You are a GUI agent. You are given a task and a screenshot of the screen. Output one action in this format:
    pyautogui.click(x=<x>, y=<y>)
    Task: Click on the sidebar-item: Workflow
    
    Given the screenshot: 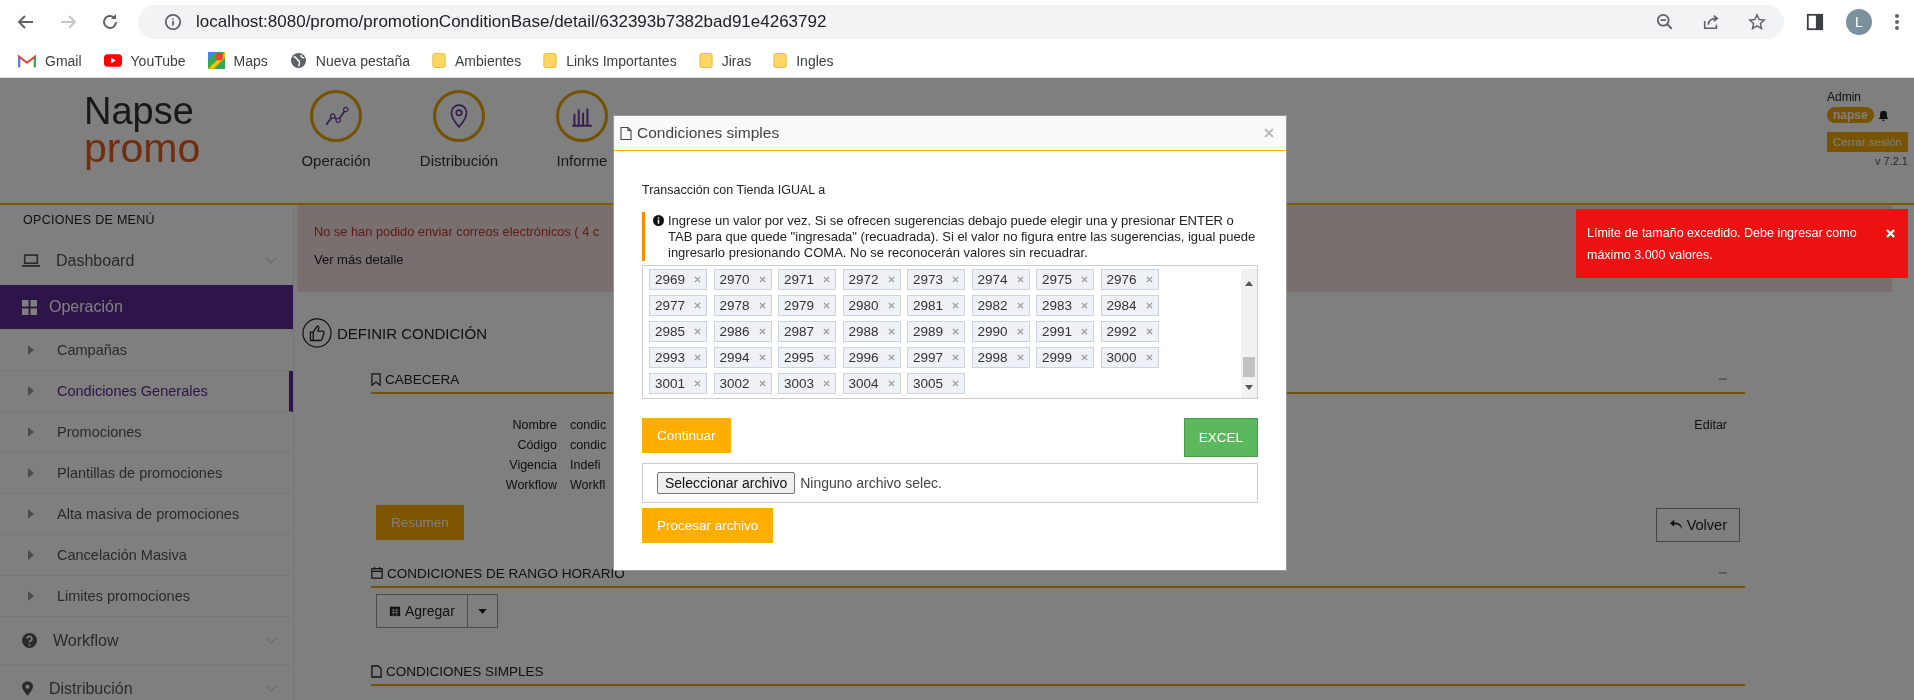 What is the action you would take?
    pyautogui.click(x=146, y=641)
    